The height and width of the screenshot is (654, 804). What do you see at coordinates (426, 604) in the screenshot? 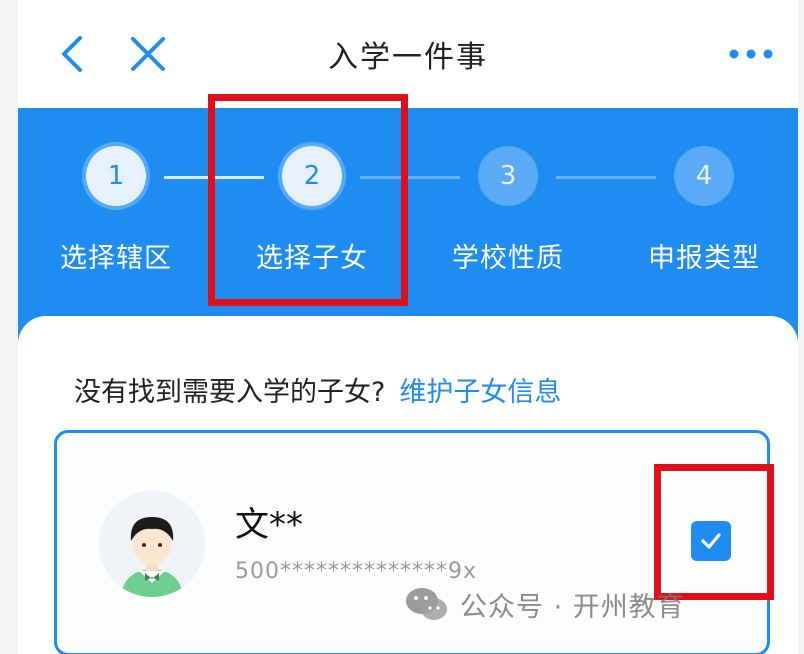
I see `wechat-icon` at bounding box center [426, 604].